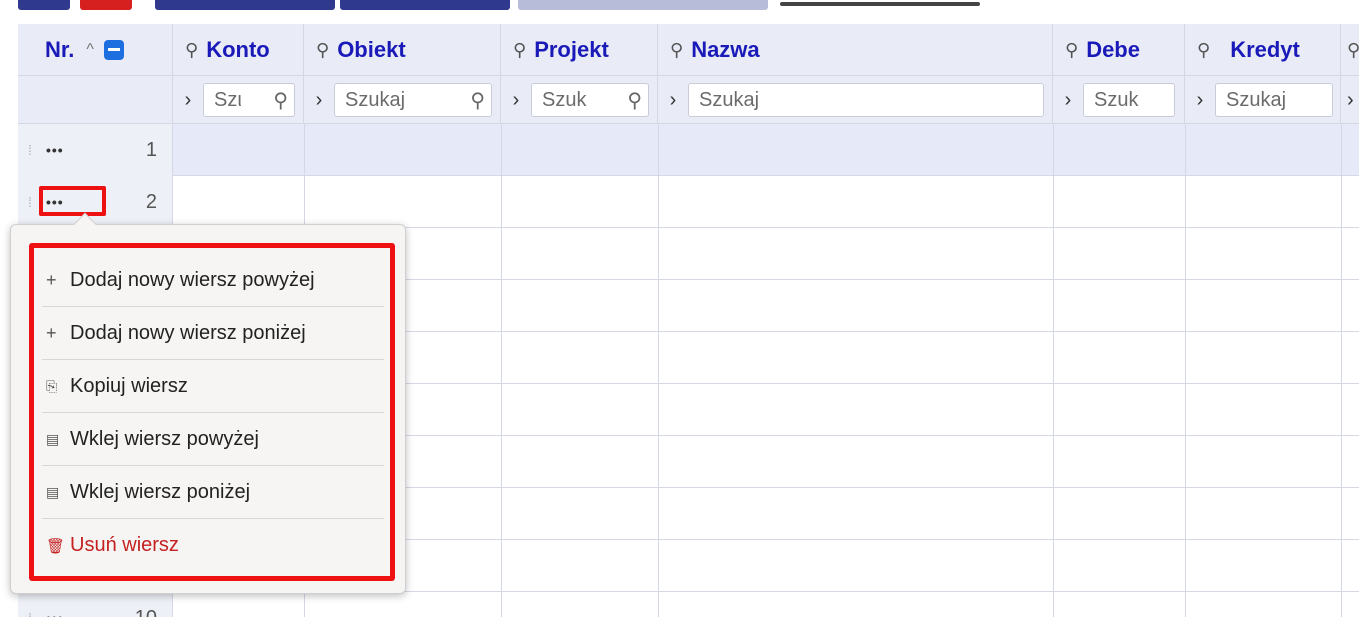 The width and height of the screenshot is (1359, 617). What do you see at coordinates (72, 201) in the screenshot?
I see `row-actions-highlight` at bounding box center [72, 201].